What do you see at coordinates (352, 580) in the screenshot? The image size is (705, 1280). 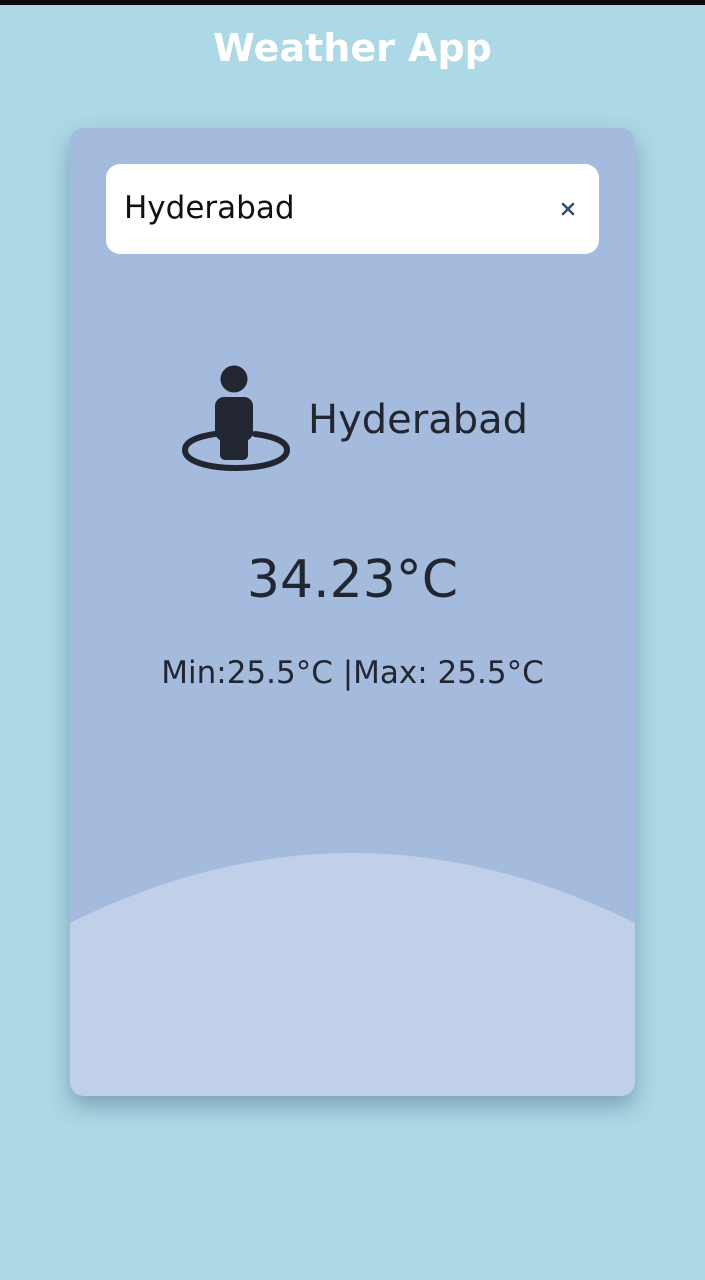 I see `temperature-value: 34.23°C` at bounding box center [352, 580].